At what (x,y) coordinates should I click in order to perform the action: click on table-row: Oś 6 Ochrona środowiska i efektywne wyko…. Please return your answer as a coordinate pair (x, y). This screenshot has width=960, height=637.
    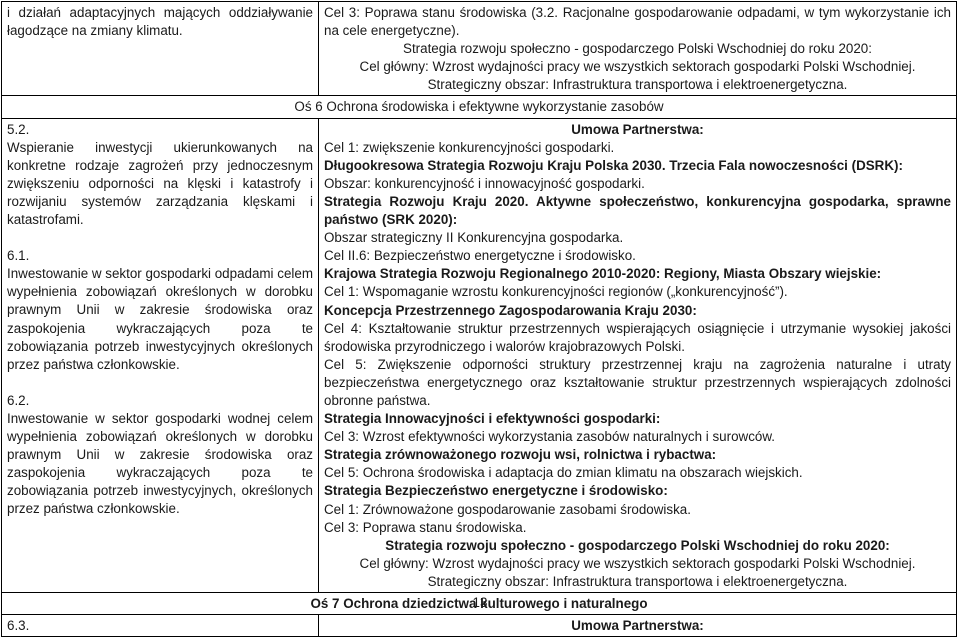
    Looking at the image, I should click on (479, 107).